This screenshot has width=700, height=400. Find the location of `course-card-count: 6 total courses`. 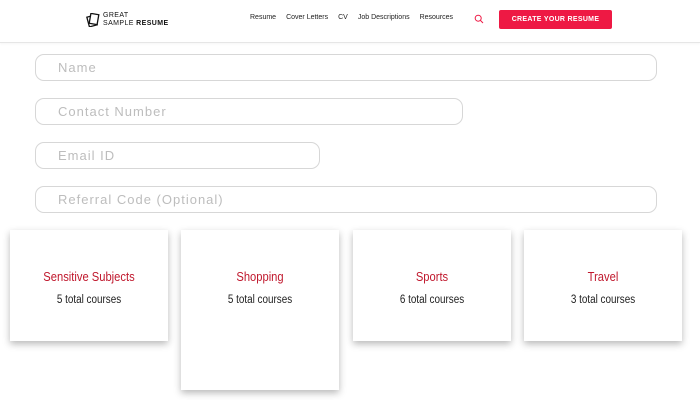

course-card-count: 6 total courses is located at coordinates (432, 300).